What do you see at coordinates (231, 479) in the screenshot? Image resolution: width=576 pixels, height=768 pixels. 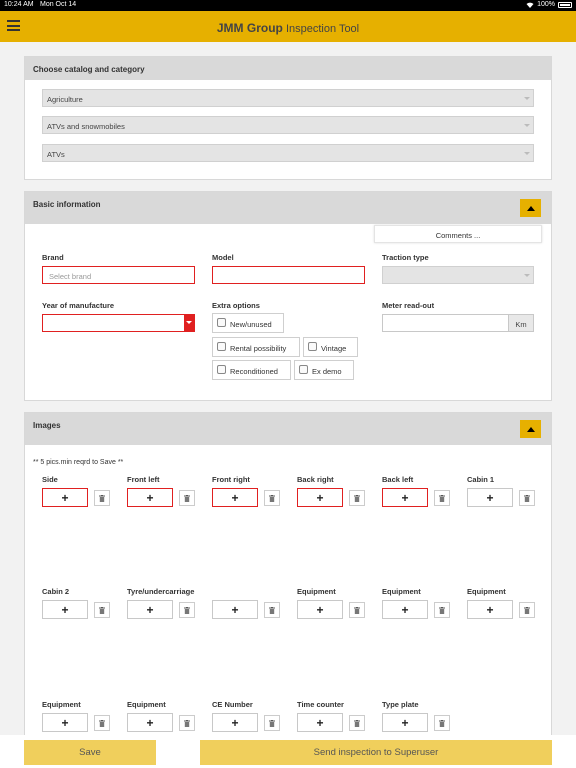 I see `image-slot-label: Front right` at bounding box center [231, 479].